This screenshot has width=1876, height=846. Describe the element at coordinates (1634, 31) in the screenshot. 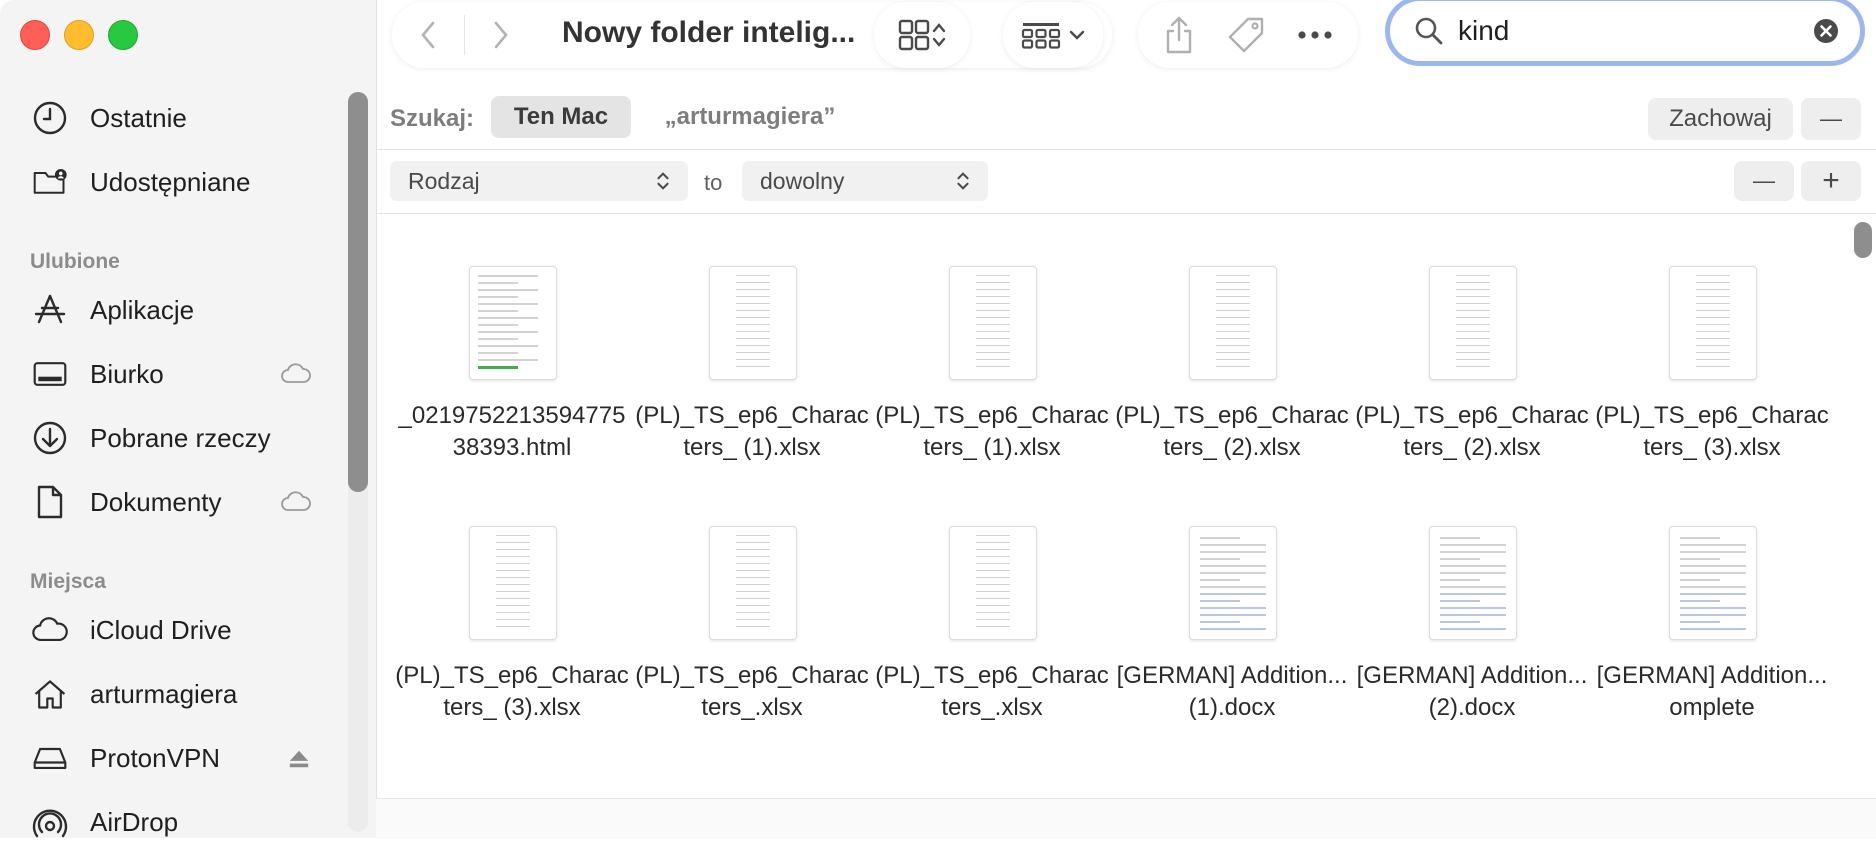

I see `search-input` at that location.